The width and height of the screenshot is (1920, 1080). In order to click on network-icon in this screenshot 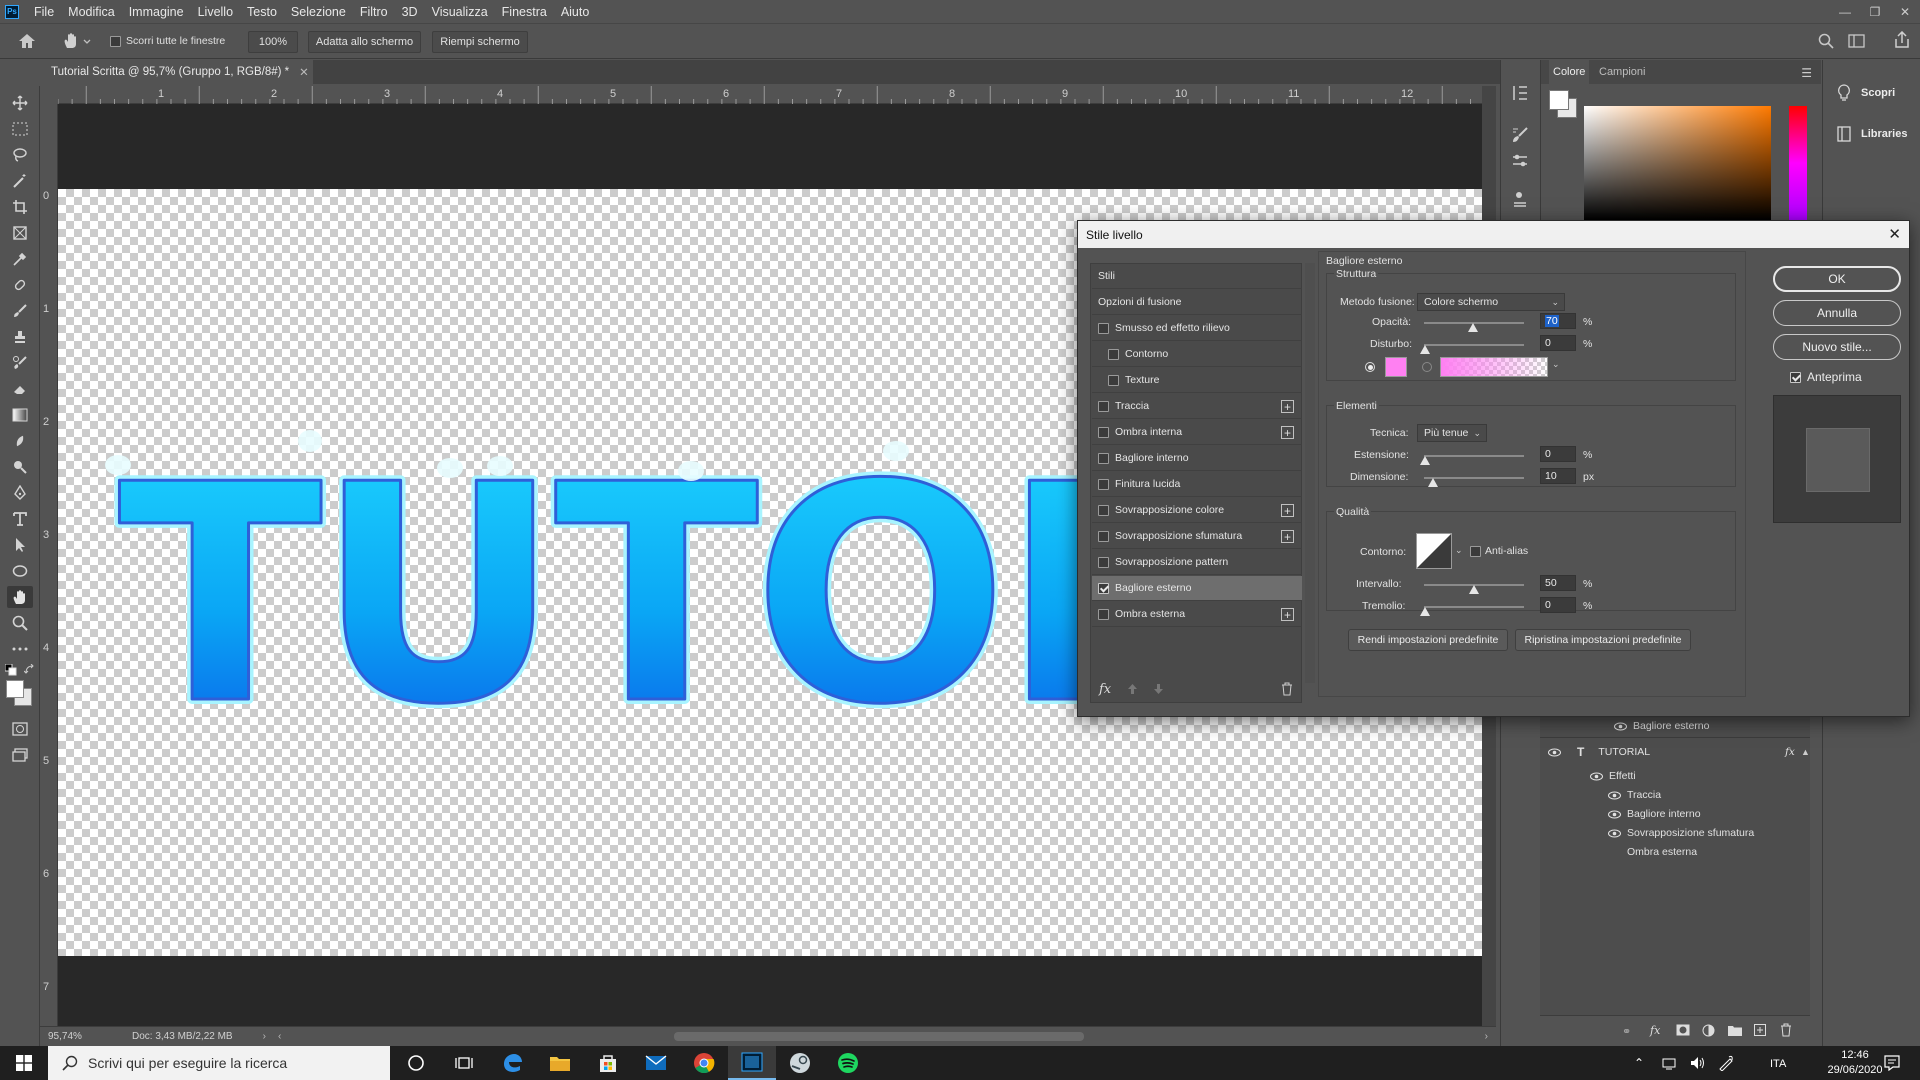, I will do `click(1670, 1064)`.